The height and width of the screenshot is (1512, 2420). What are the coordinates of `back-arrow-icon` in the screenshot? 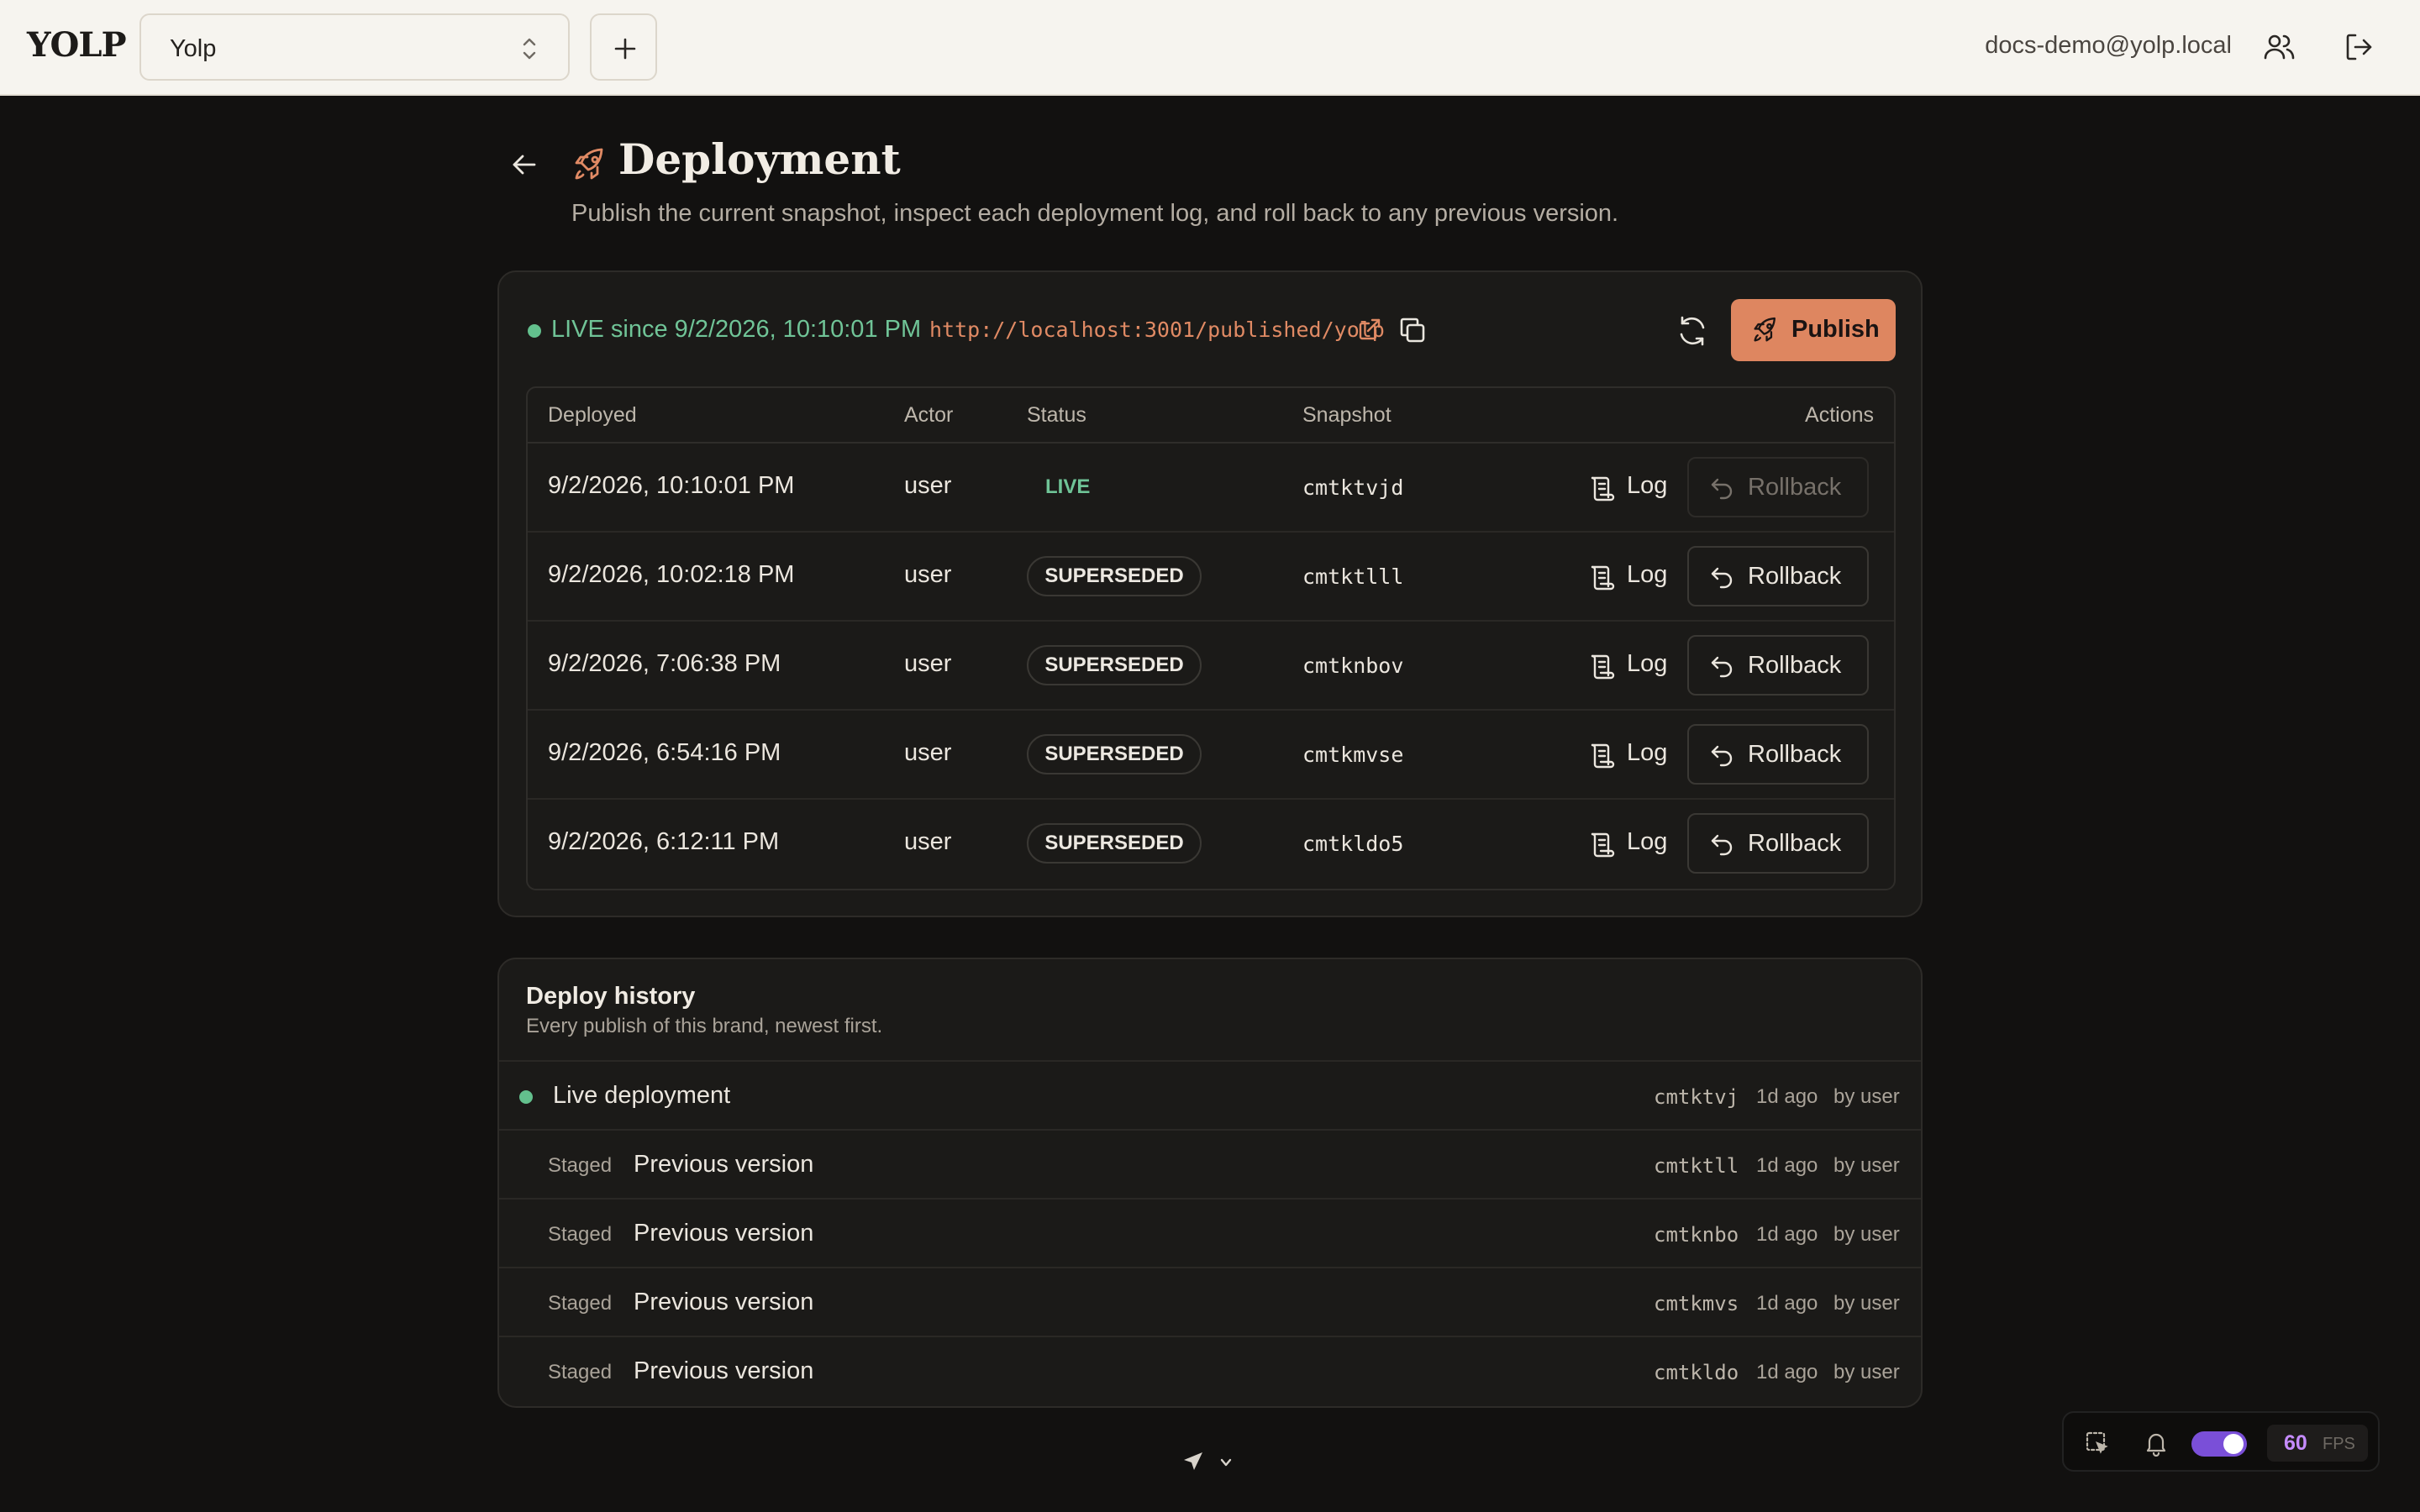 It's located at (524, 165).